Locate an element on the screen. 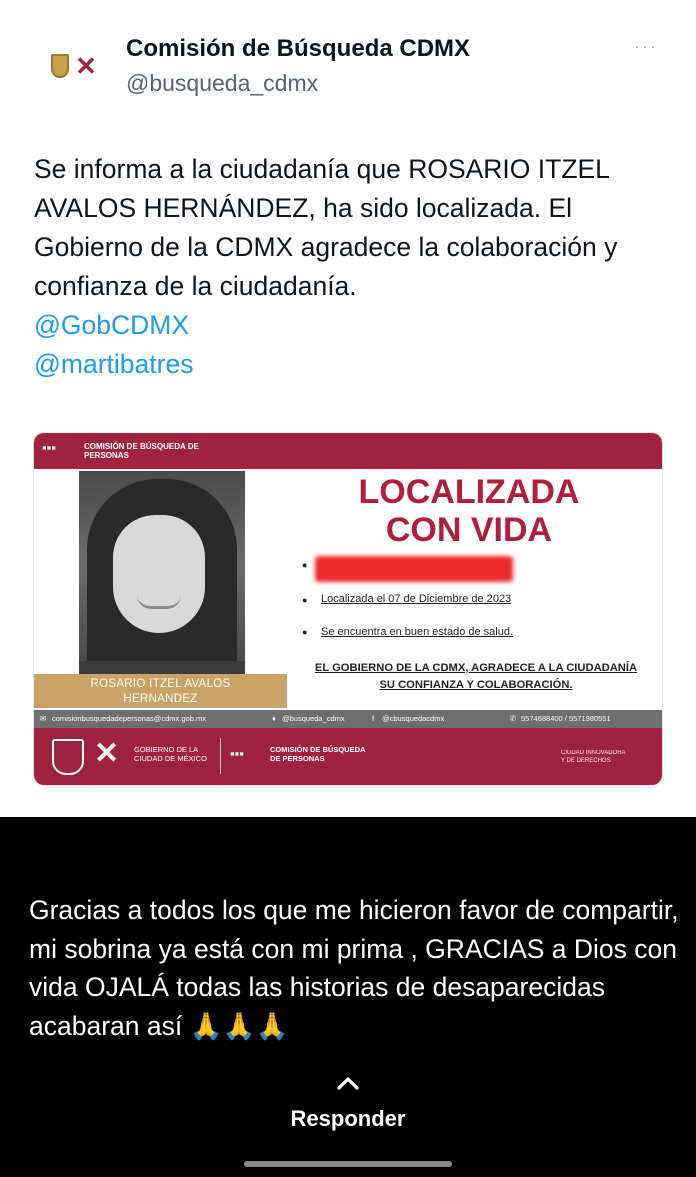 The image size is (696, 1177). card-header: ▪▪▪ COMISIÓN DE BÚSQUEDA DE PERSONAS is located at coordinates (348, 451).